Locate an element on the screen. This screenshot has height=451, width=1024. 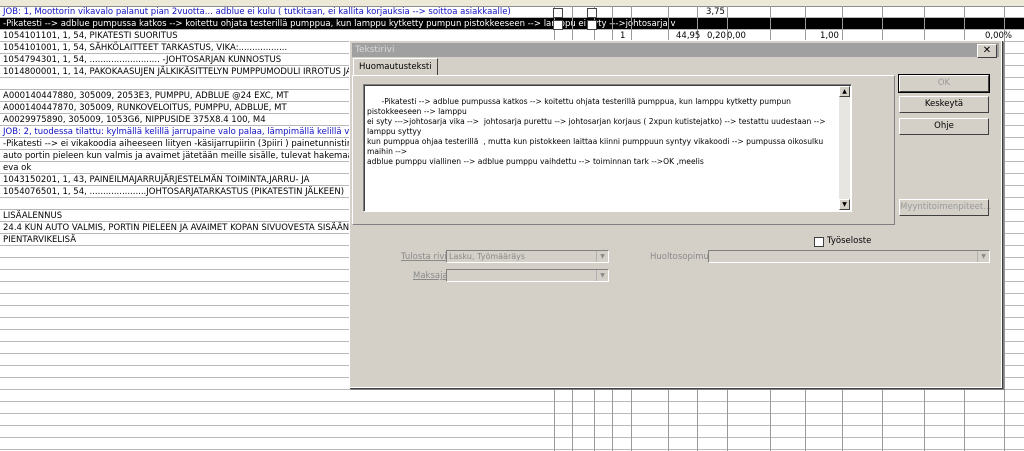
dialog-title: Tekstirivi is located at coordinates (375, 50).